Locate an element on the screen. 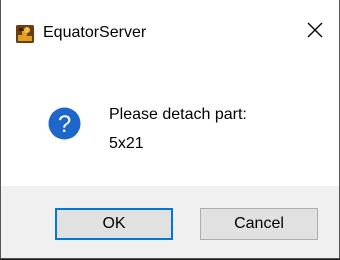 This screenshot has width=340, height=260. equator-app-icon is located at coordinates (25, 34).